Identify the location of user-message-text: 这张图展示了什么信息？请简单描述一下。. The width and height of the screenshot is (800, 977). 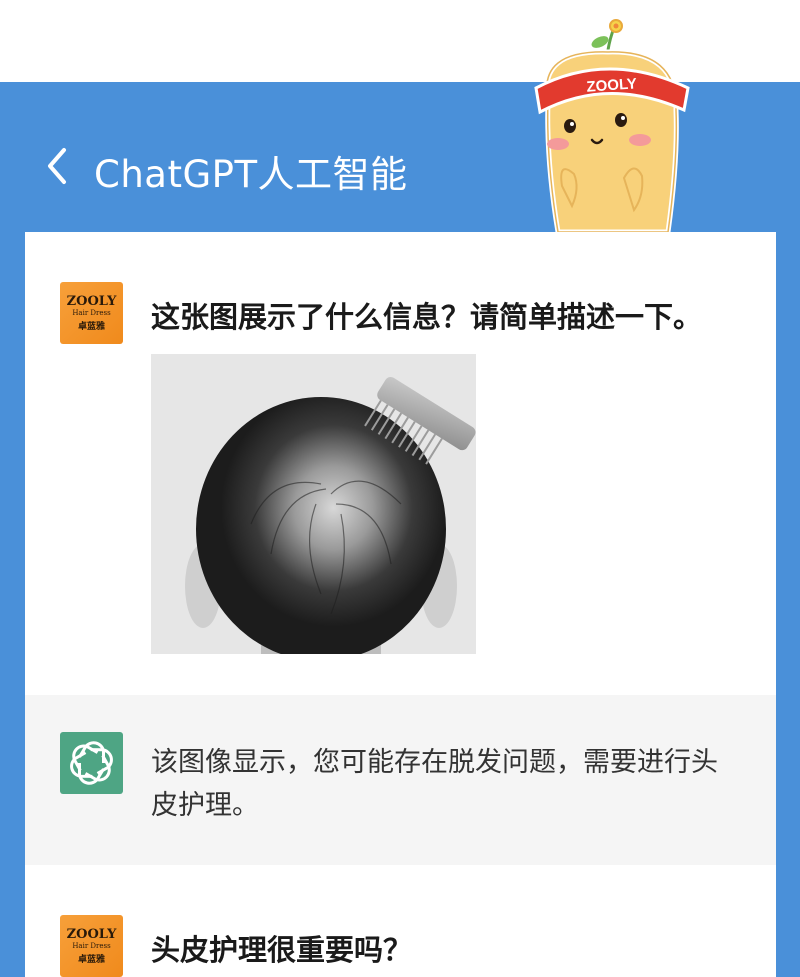
(427, 317).